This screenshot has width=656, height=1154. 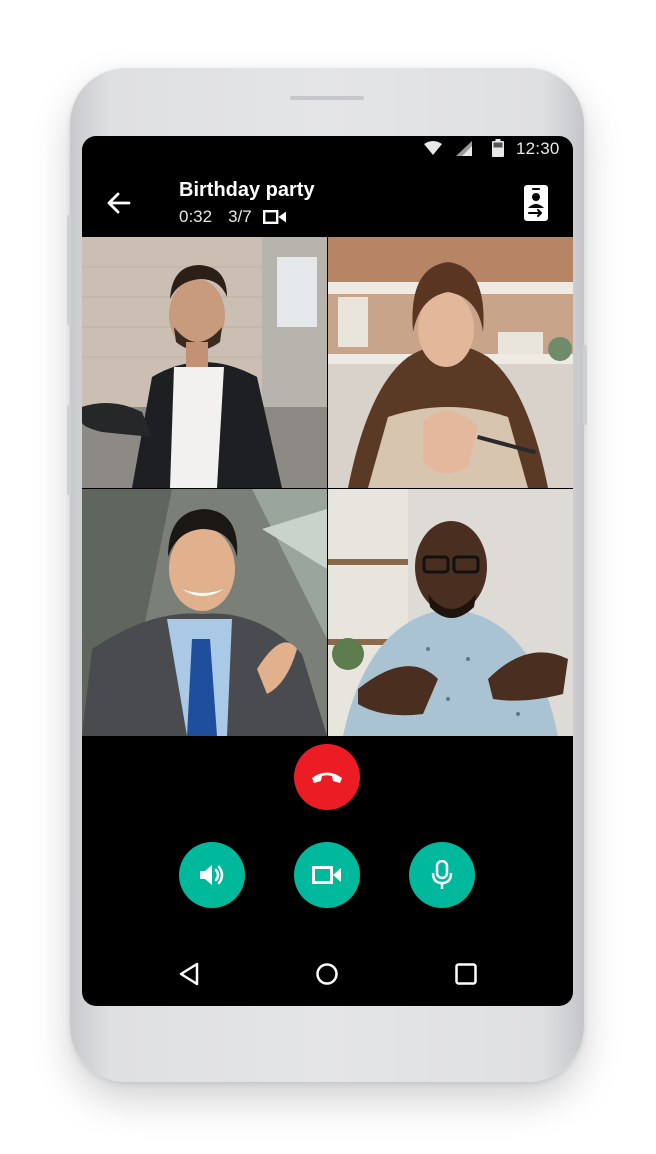 I want to click on battery-icon, so click(x=498, y=148).